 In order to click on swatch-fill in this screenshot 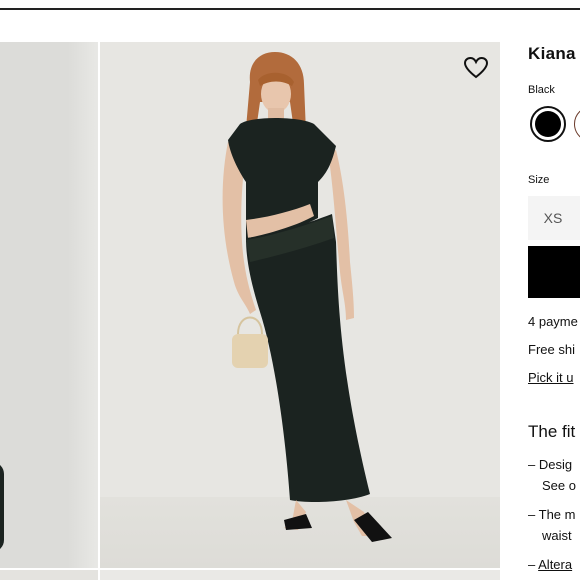, I will do `click(548, 124)`.